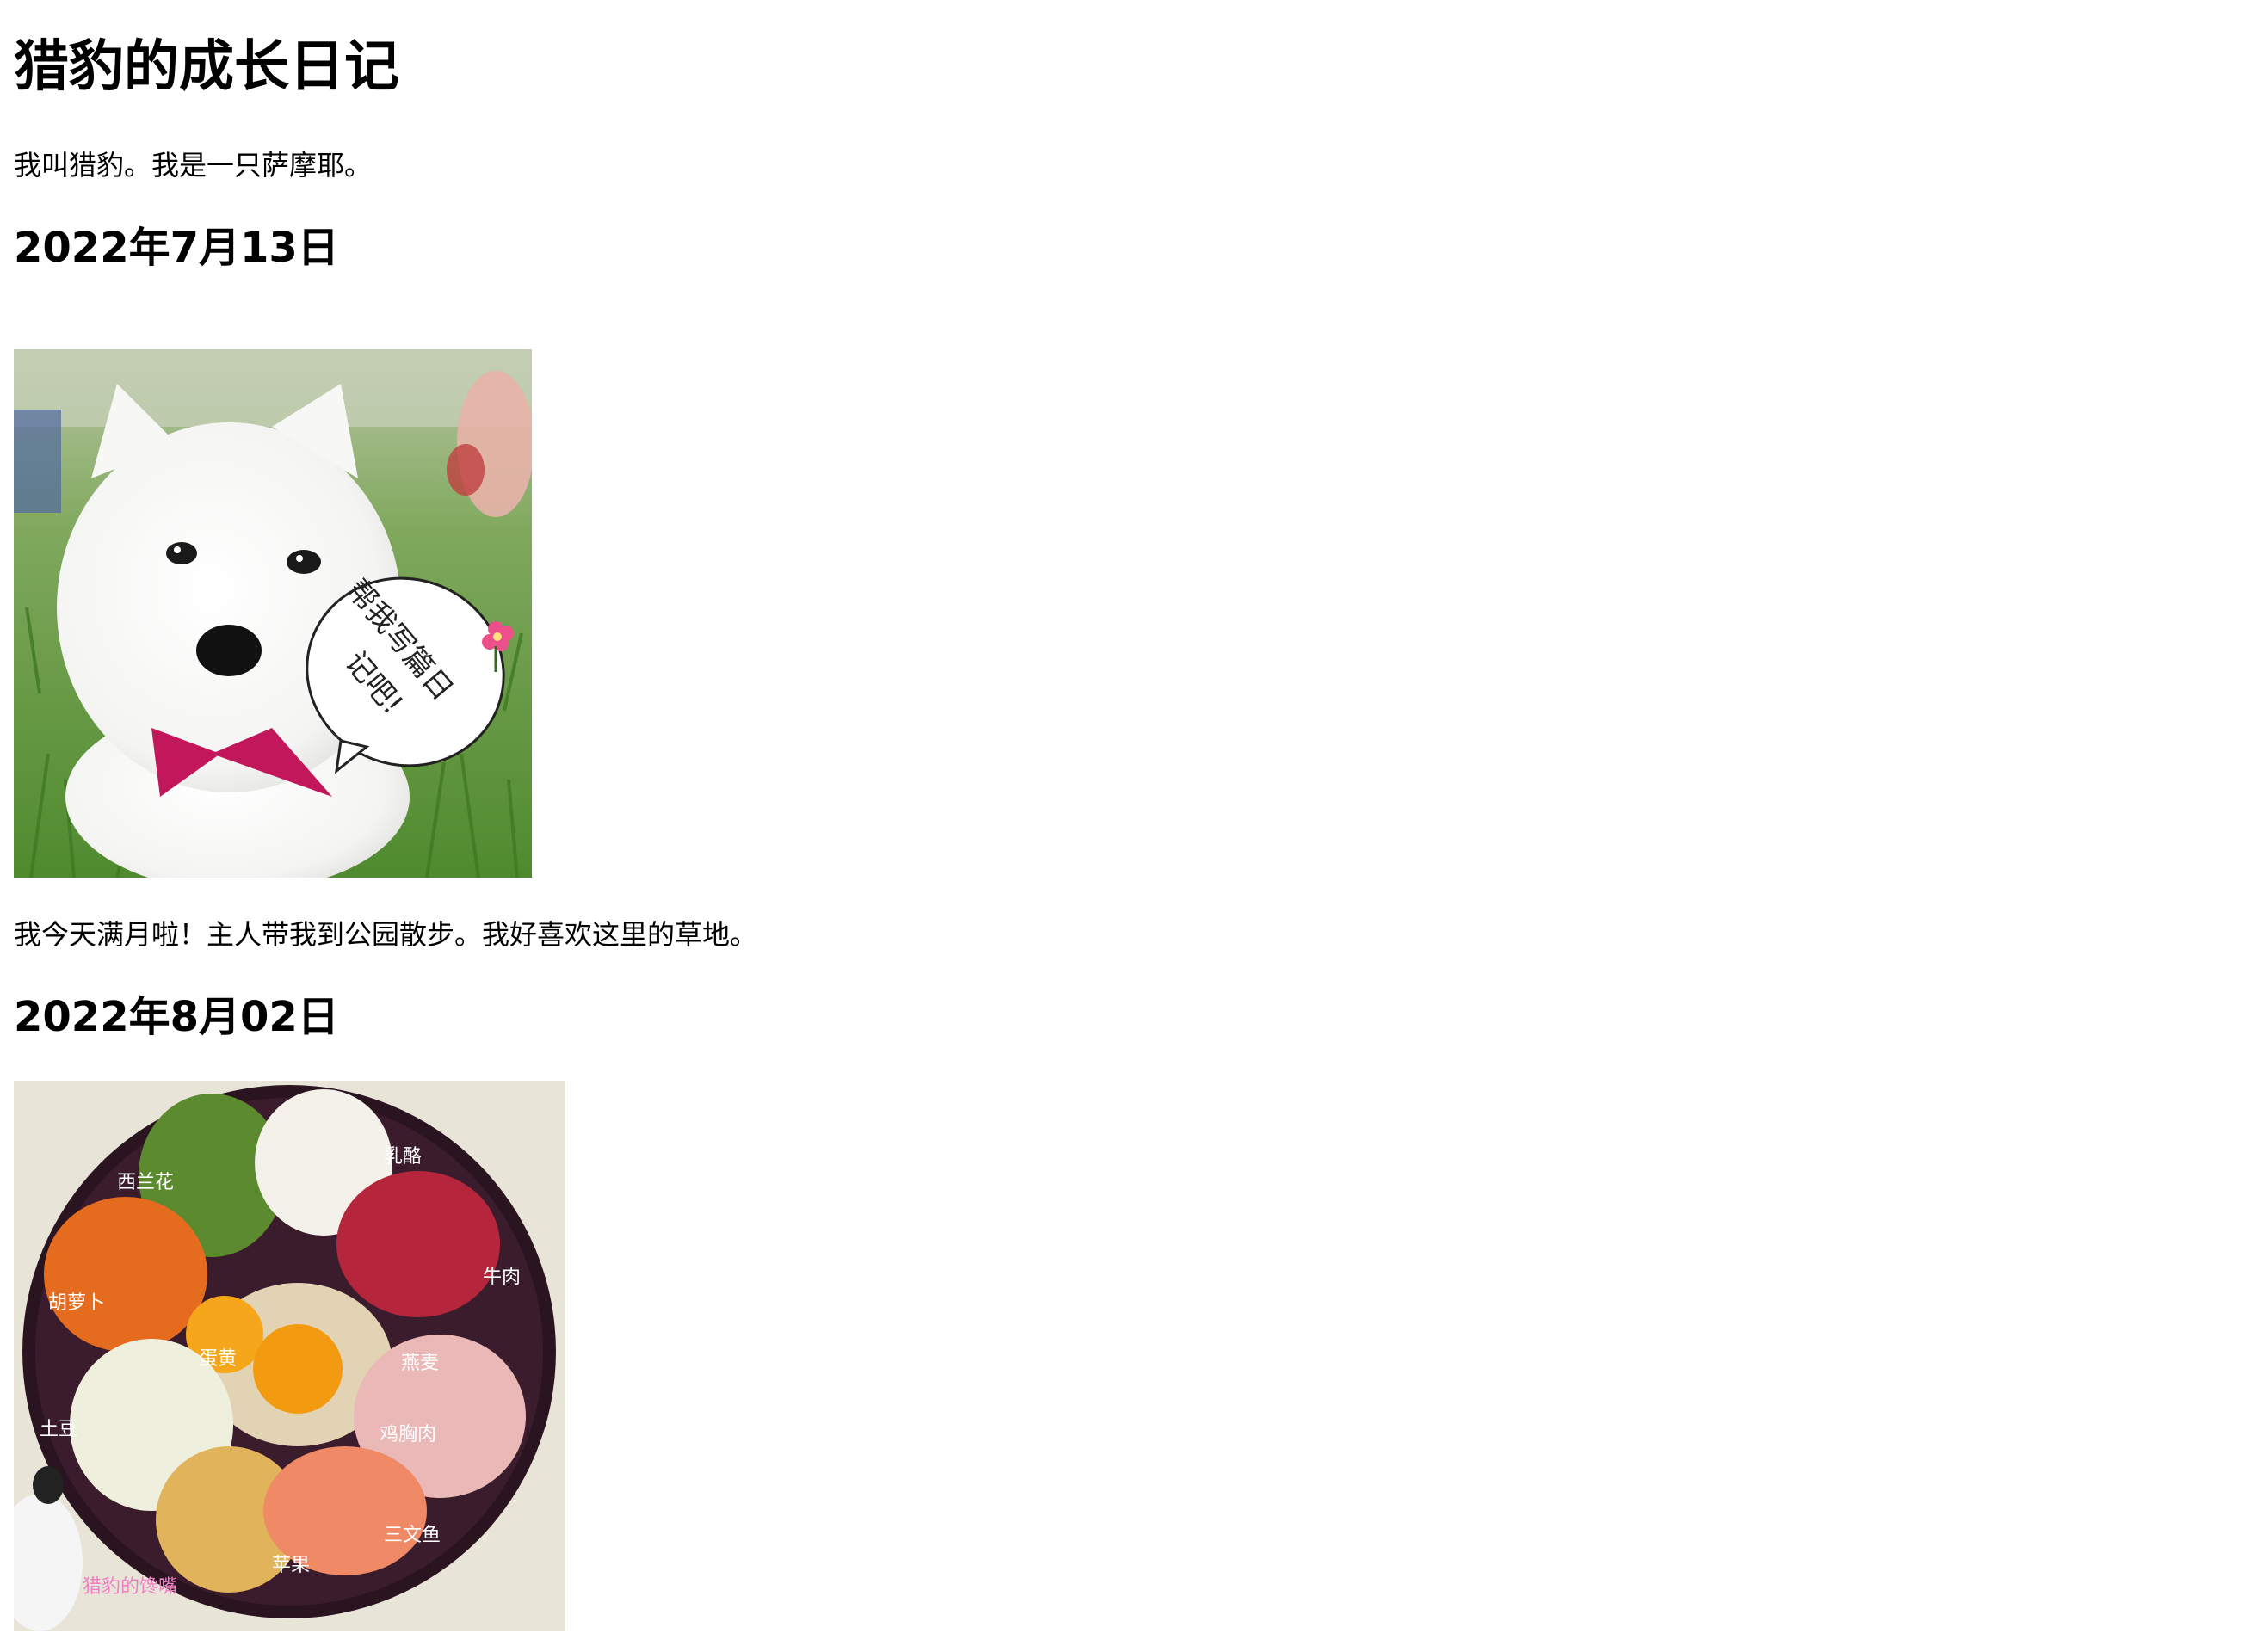 This screenshot has height=1652, width=2253. What do you see at coordinates (291, 1565) in the screenshot?
I see `label-apple: 苹果` at bounding box center [291, 1565].